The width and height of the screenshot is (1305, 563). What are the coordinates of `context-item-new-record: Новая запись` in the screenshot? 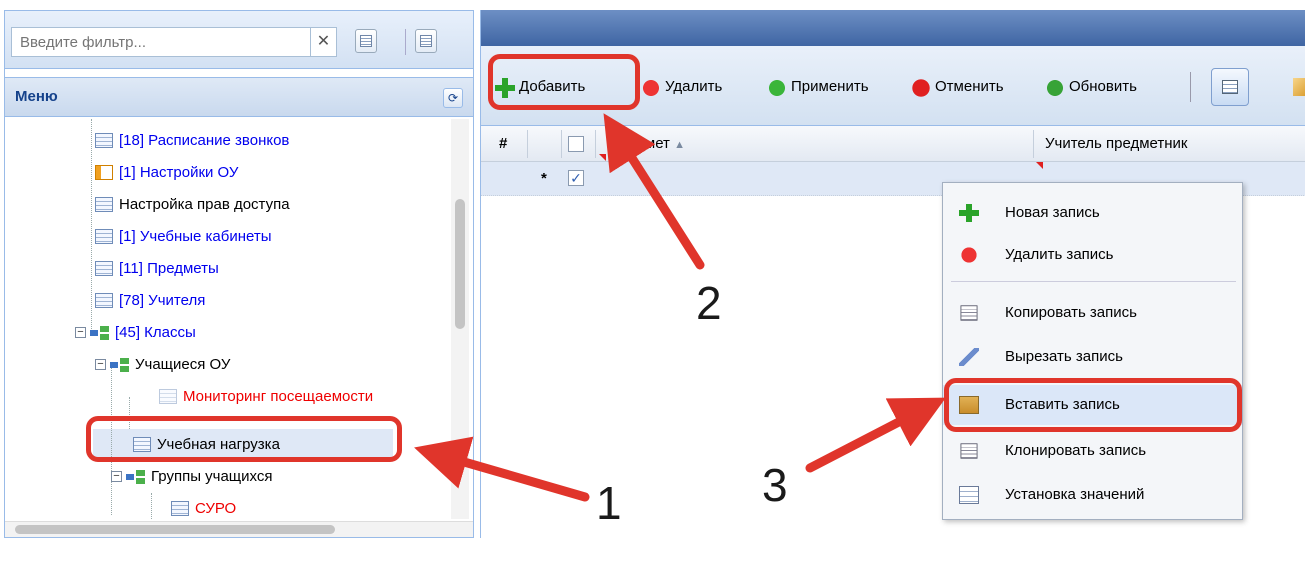 It's located at (1092, 213).